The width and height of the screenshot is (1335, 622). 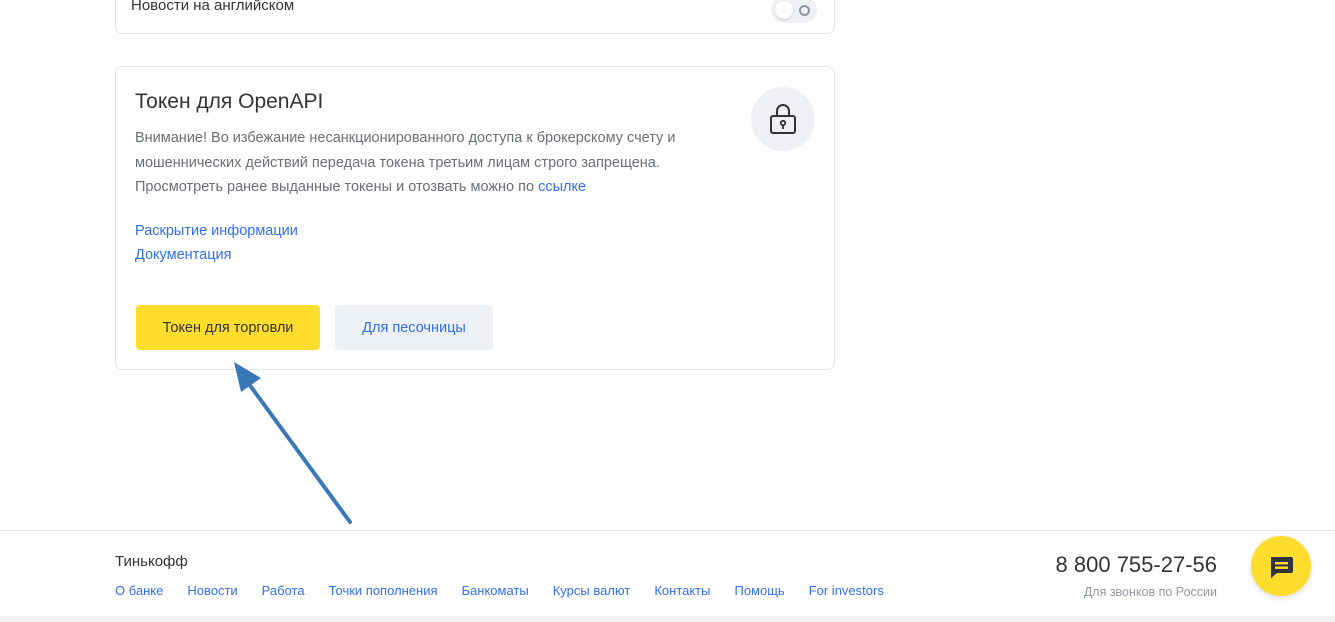 I want to click on card-title: Токен для OpenAPI, so click(x=229, y=101).